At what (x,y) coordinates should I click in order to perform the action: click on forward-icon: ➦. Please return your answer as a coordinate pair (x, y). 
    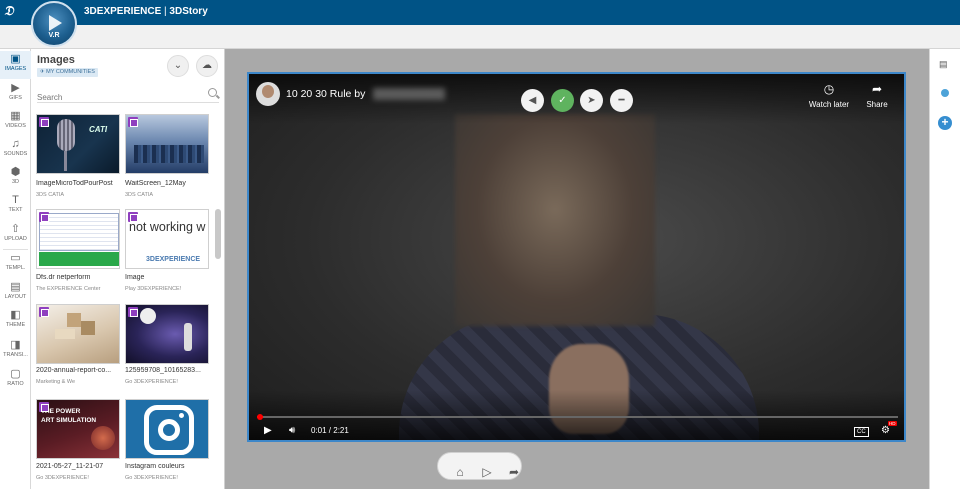
    Looking at the image, I should click on (514, 472).